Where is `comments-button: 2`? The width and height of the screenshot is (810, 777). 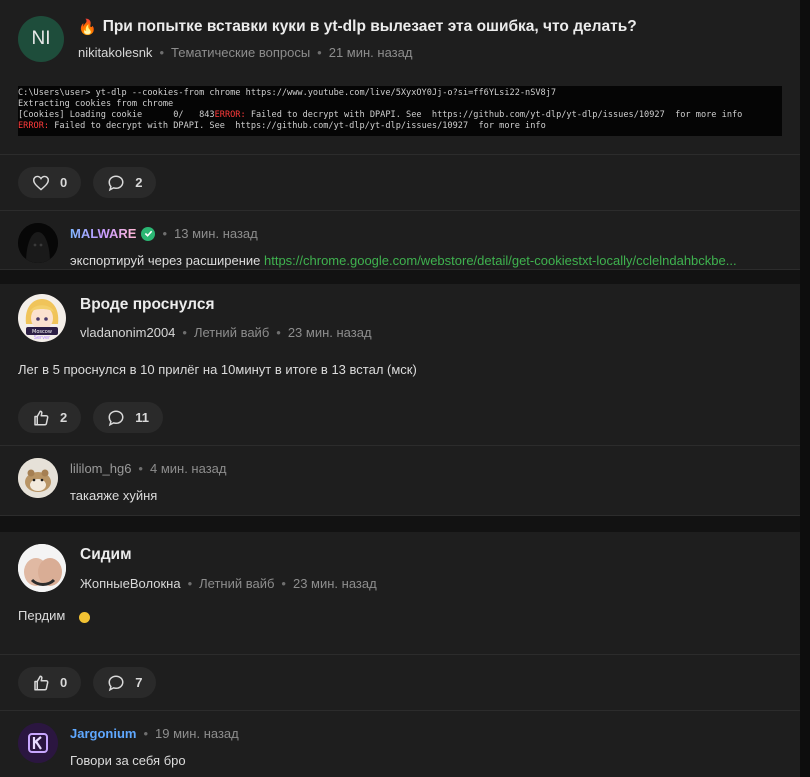 comments-button: 2 is located at coordinates (125, 182).